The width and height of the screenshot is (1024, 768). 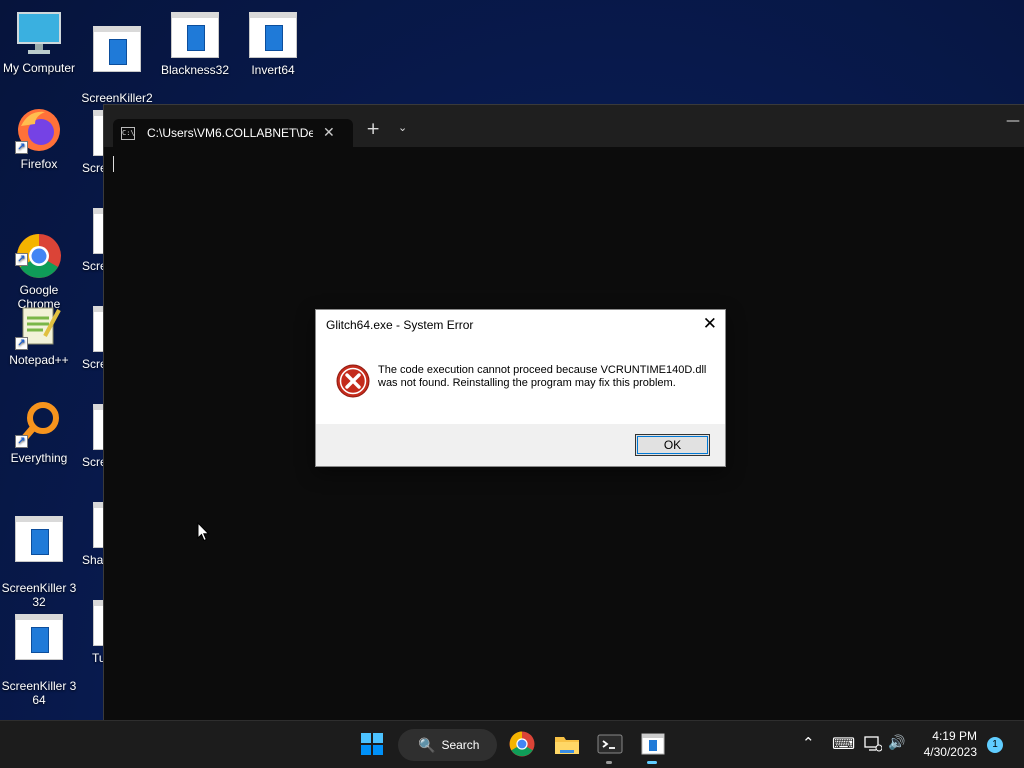 I want to click on error-icon, so click(x=353, y=381).